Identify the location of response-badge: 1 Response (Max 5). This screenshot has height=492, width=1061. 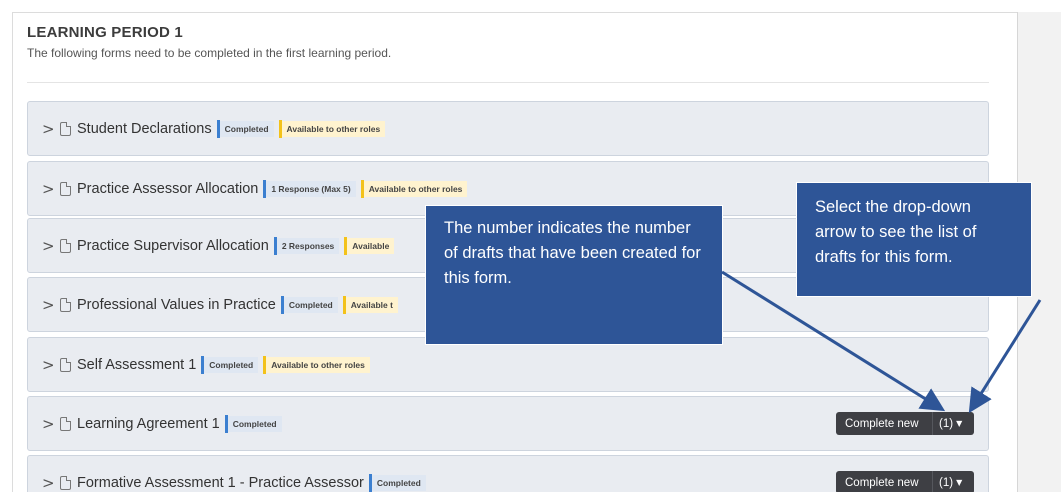
(311, 188).